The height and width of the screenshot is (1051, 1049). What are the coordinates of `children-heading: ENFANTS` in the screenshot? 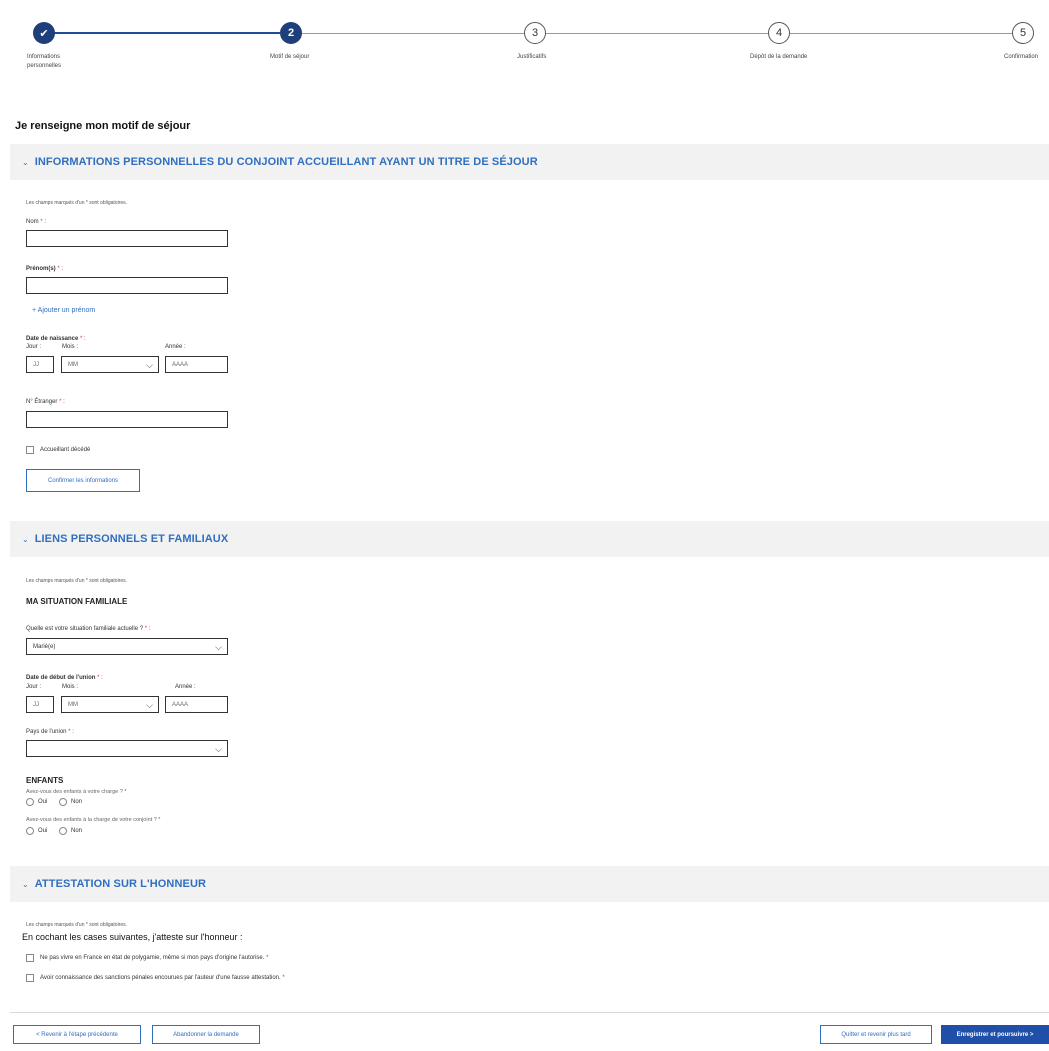 It's located at (45, 780).